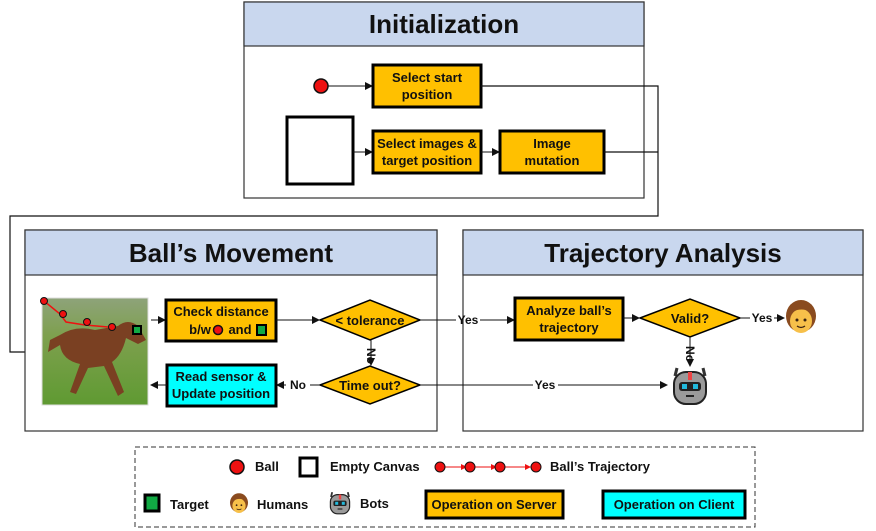 The height and width of the screenshot is (531, 876). What do you see at coordinates (569, 319) in the screenshot?
I see `analyze-trajectory-box: Analyze ball’s trajectory` at bounding box center [569, 319].